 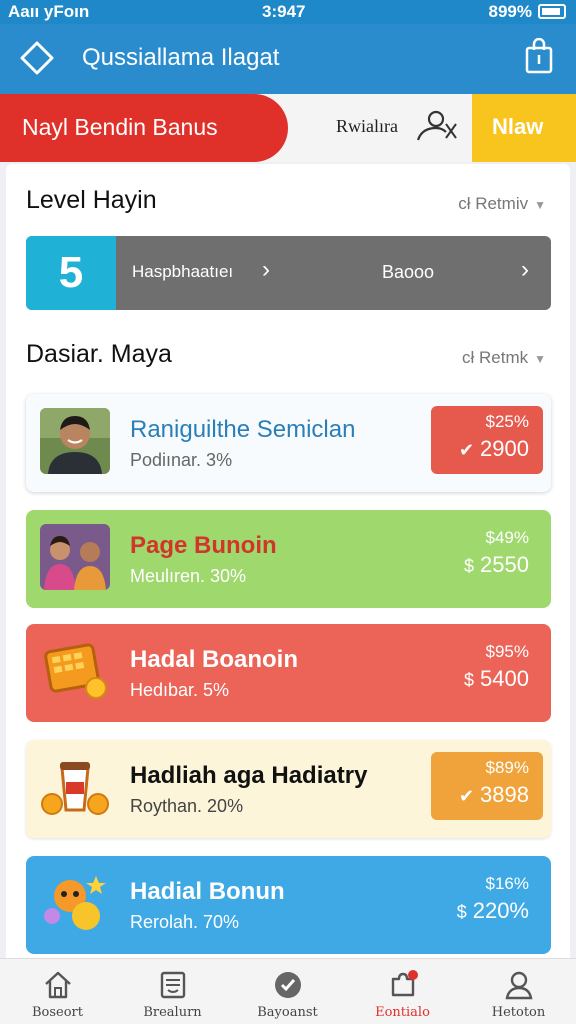 I want to click on mascot-icon, so click(x=75, y=903).